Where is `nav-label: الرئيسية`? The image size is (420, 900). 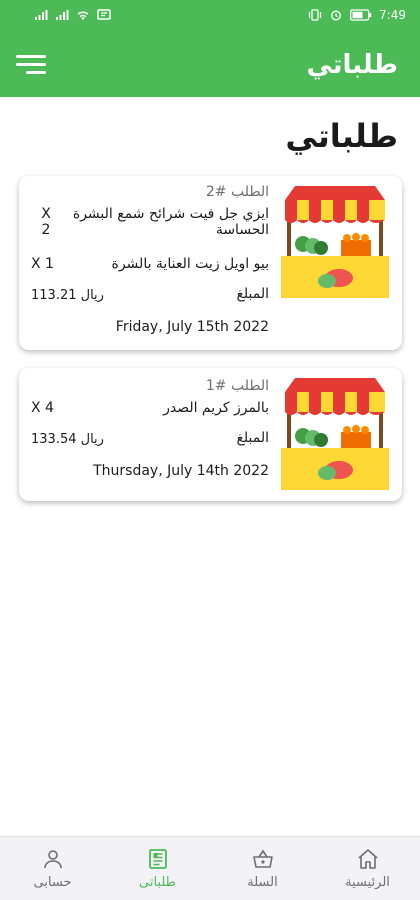 nav-label: الرئيسية is located at coordinates (367, 882).